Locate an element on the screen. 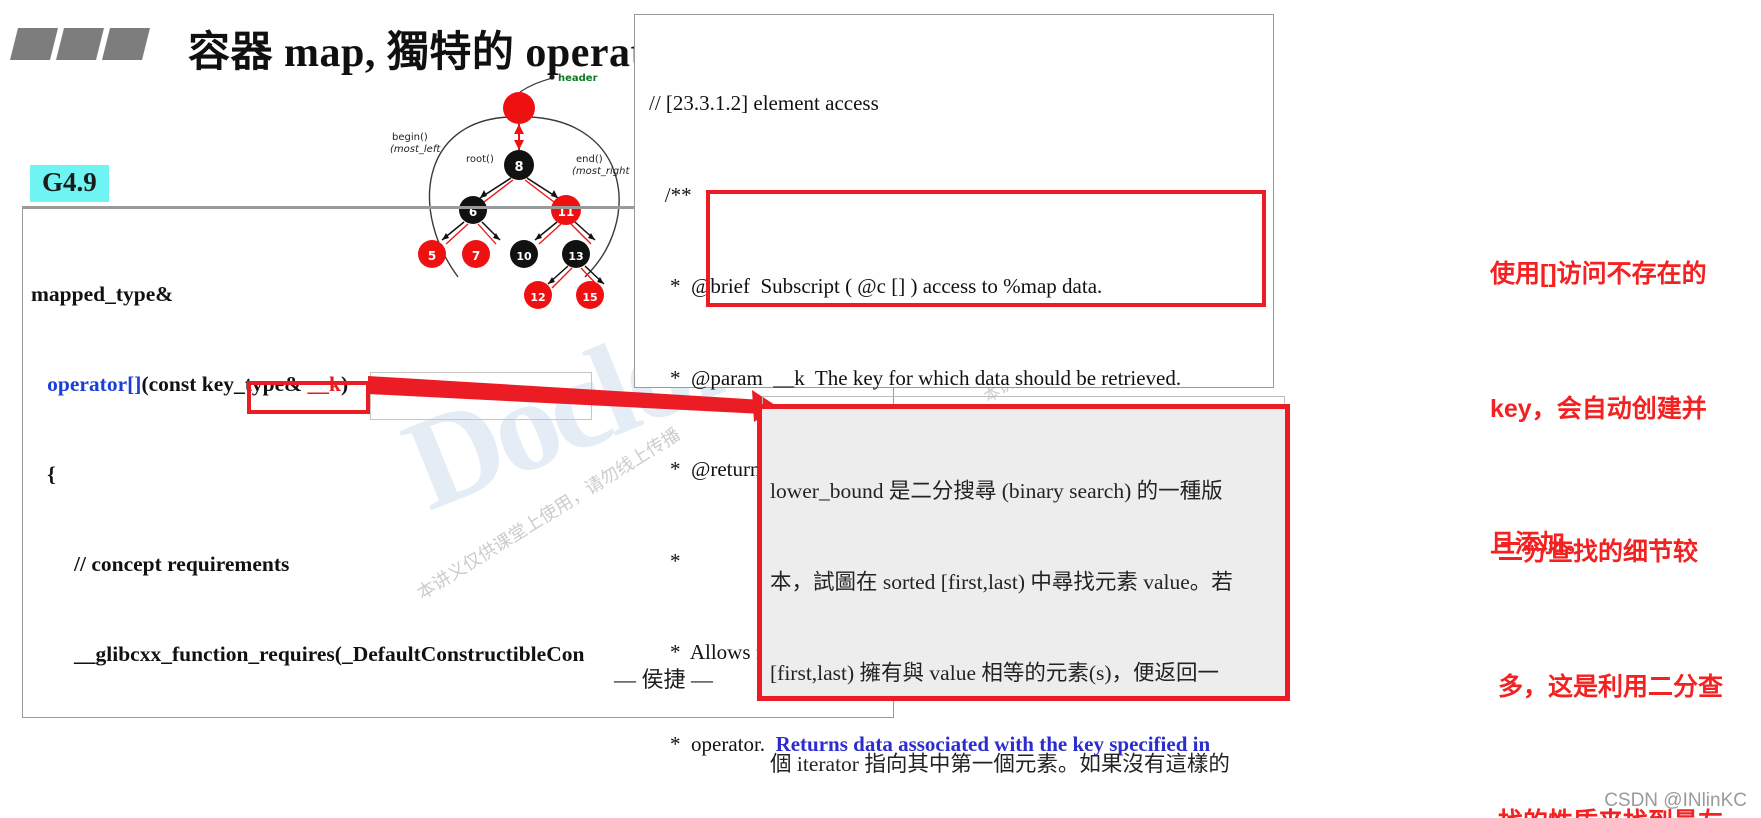  slide-tag-g49: G4.9 is located at coordinates (69, 183).